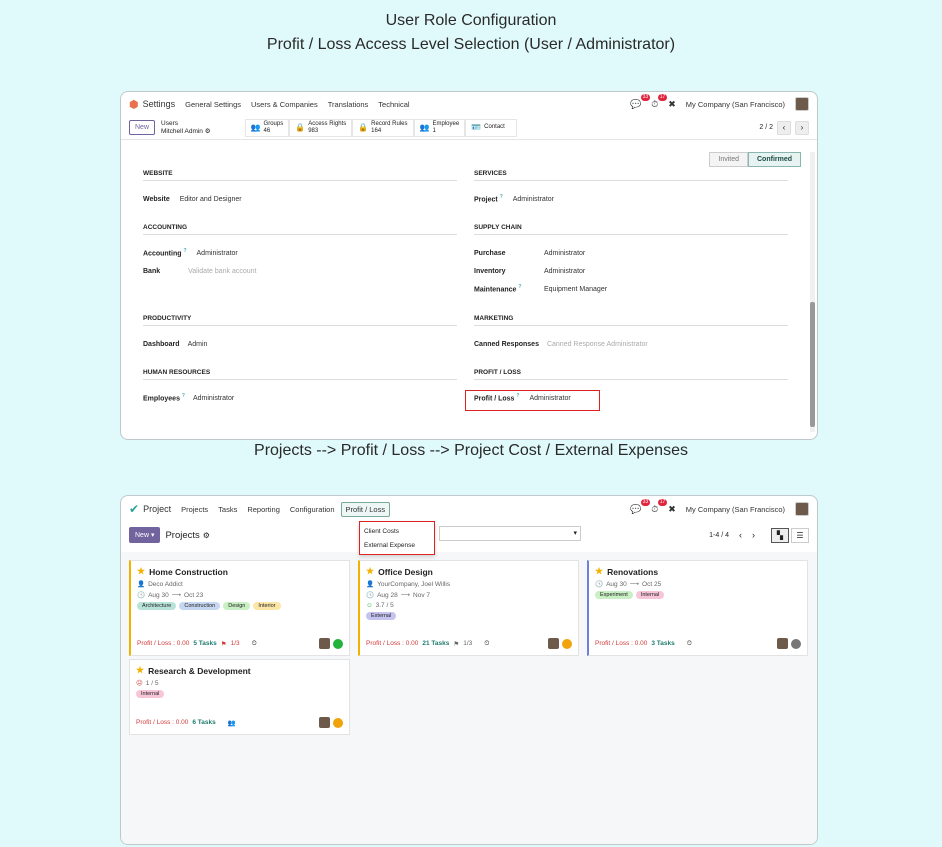  What do you see at coordinates (321, 127) in the screenshot?
I see `smart-button-access-rights: 🔒 Access Rights 983` at bounding box center [321, 127].